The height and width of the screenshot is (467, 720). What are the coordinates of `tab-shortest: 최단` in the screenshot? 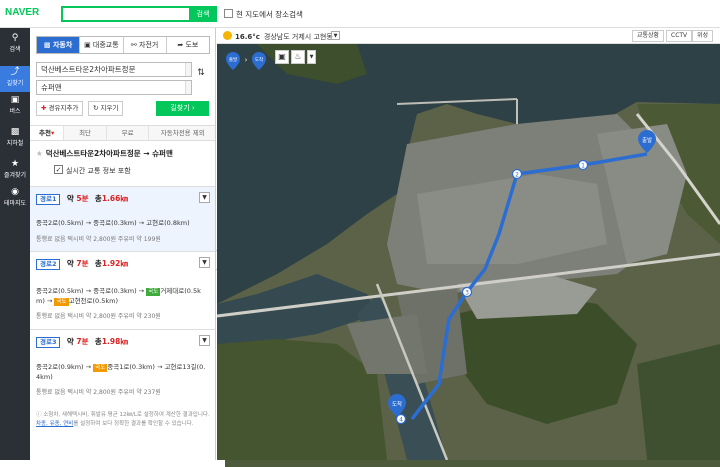 It's located at (85, 133).